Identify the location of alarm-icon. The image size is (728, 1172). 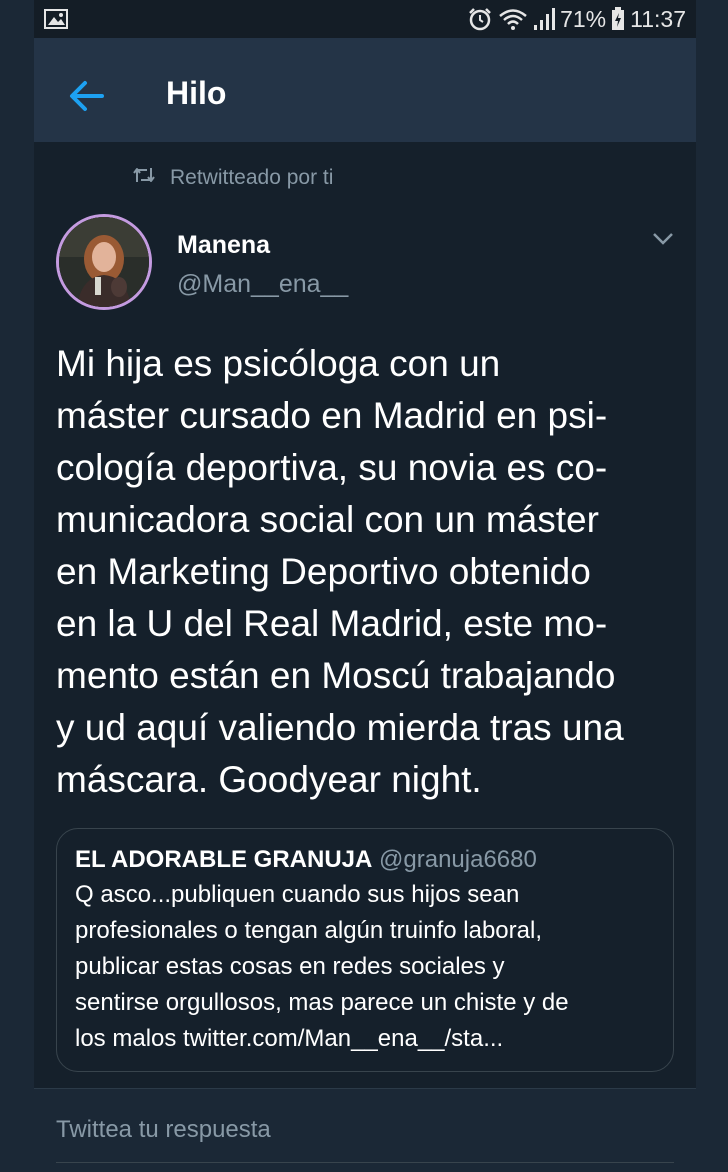
(480, 19).